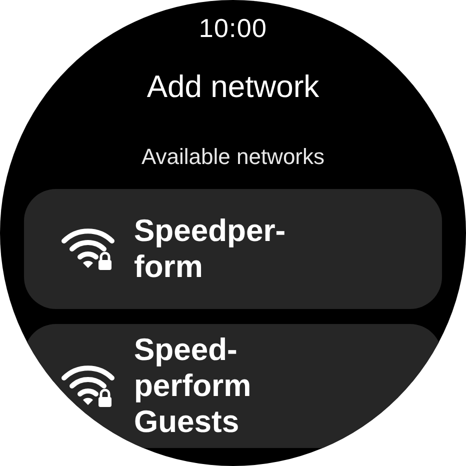 This screenshot has height=466, width=466. What do you see at coordinates (233, 28) in the screenshot?
I see `clock-time: 10:00` at bounding box center [233, 28].